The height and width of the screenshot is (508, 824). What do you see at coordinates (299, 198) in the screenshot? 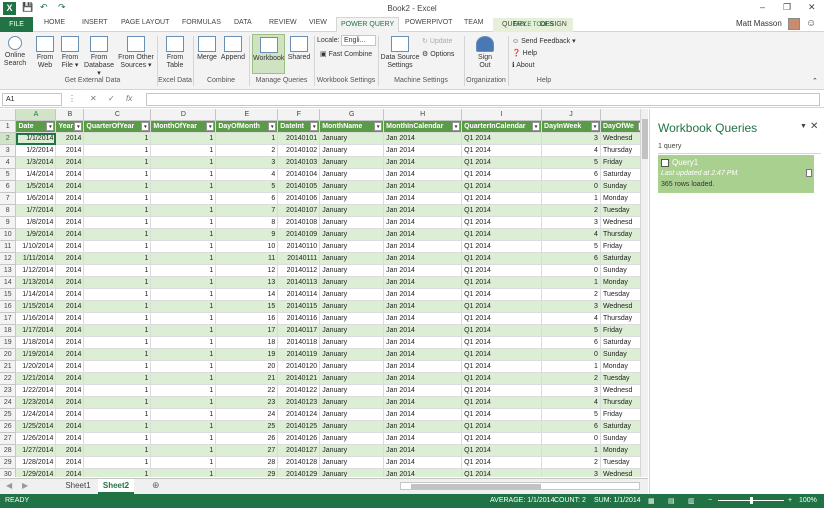
I see `table-cell: 20140106` at bounding box center [299, 198].